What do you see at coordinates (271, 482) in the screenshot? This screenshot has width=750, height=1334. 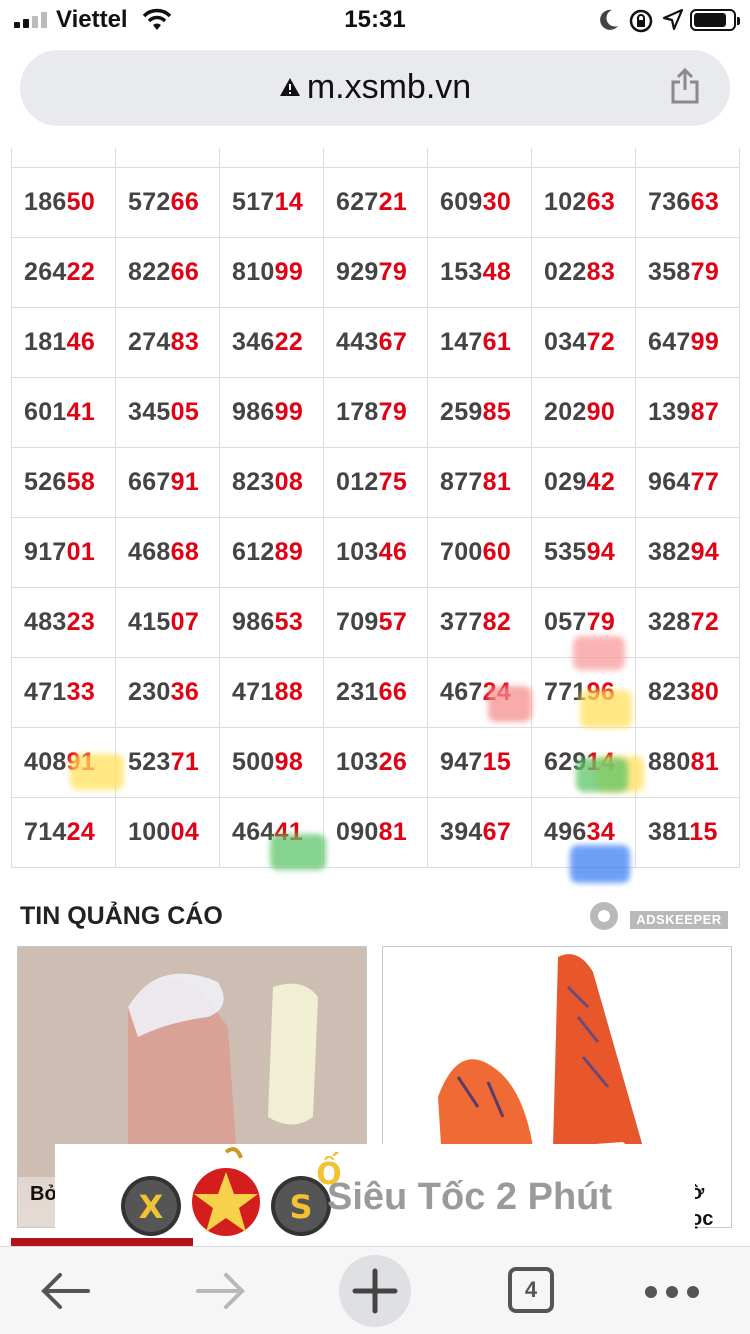 I see `result-cell: 82308` at bounding box center [271, 482].